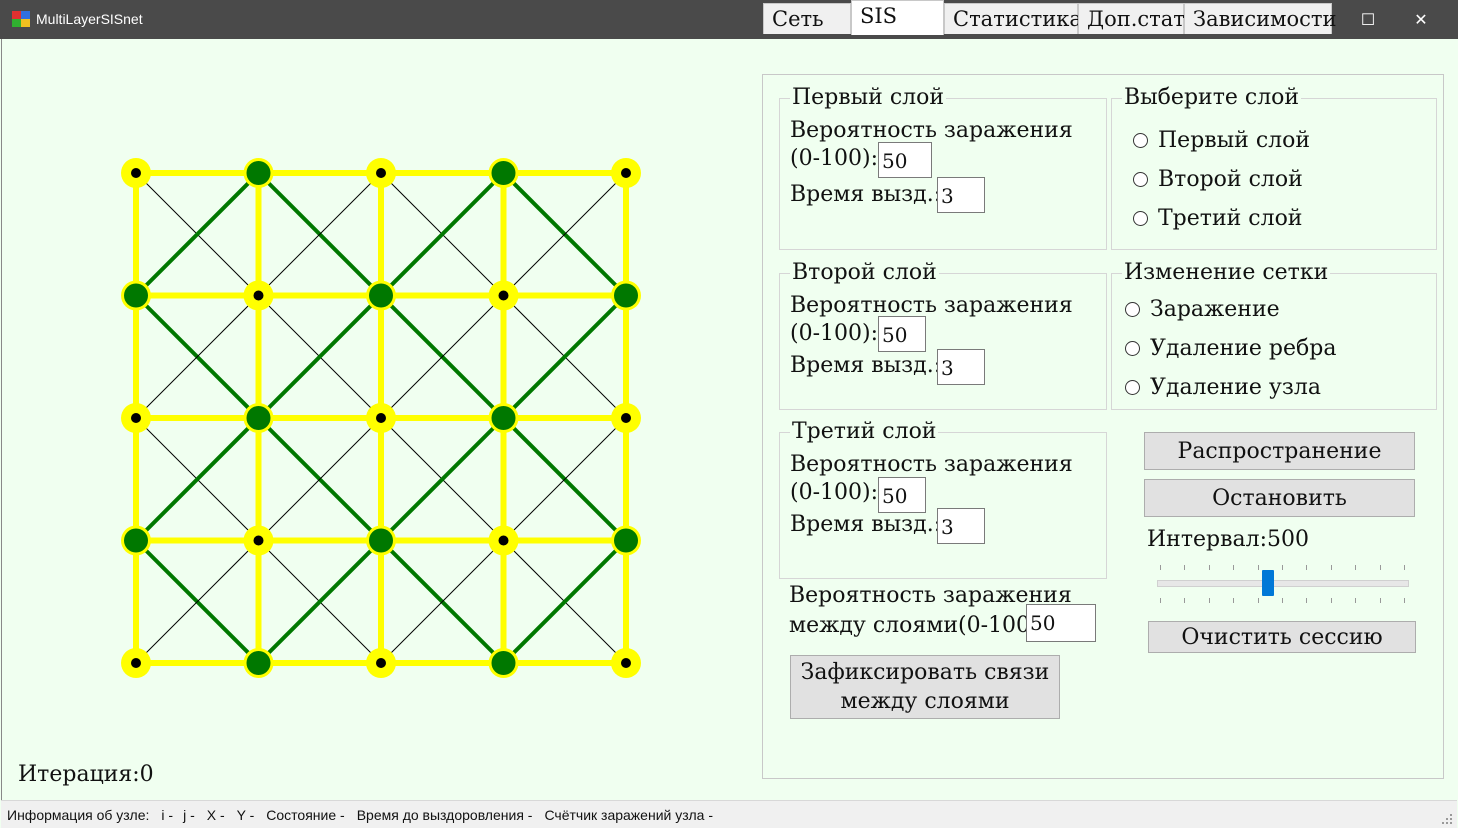  I want to click on layer3-time-input: 3, so click(961, 526).